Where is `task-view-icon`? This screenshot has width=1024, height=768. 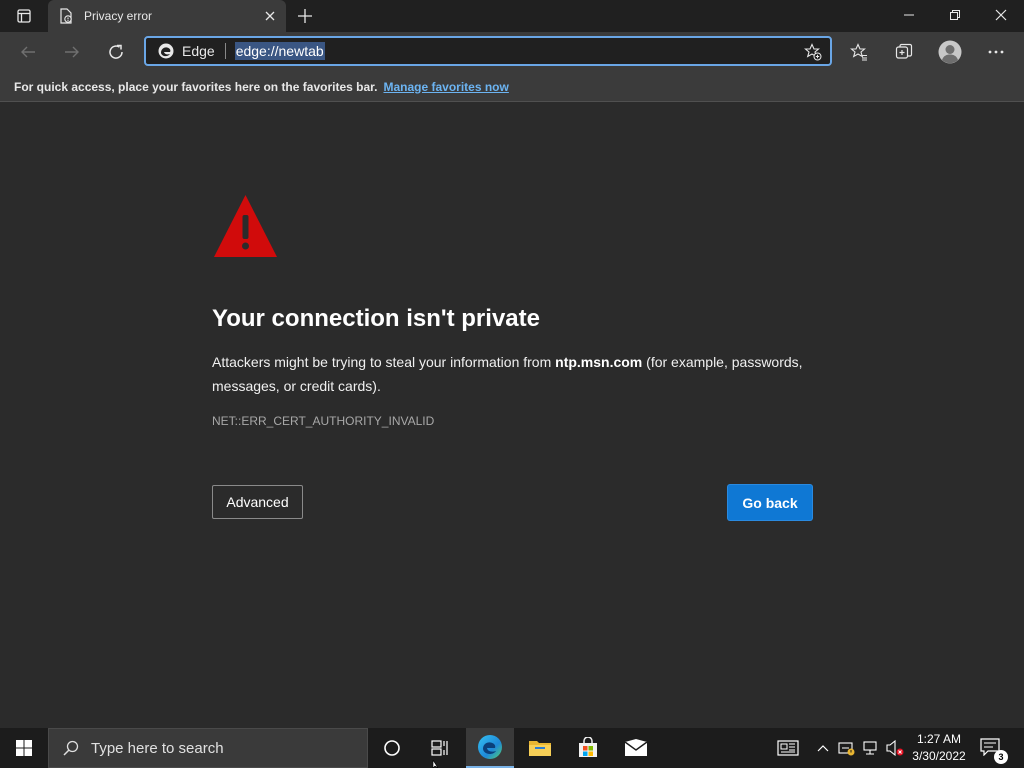 task-view-icon is located at coordinates (439, 748).